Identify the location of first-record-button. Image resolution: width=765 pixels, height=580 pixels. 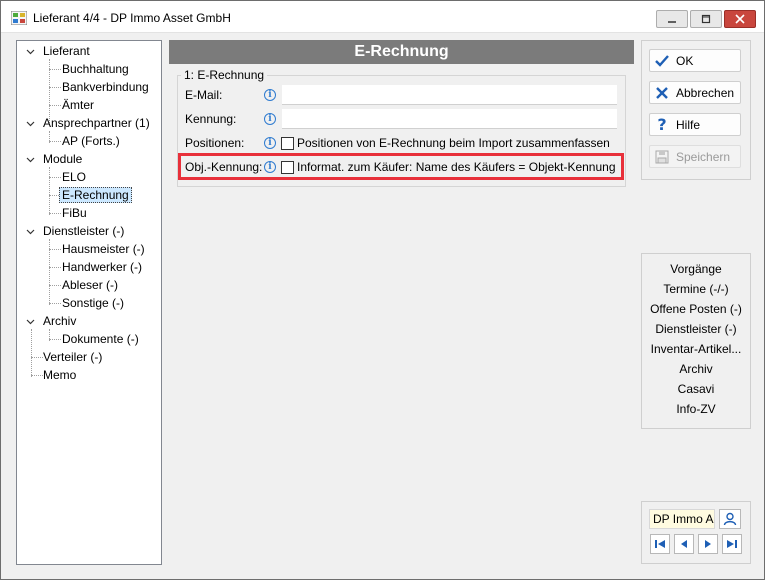
(660, 544).